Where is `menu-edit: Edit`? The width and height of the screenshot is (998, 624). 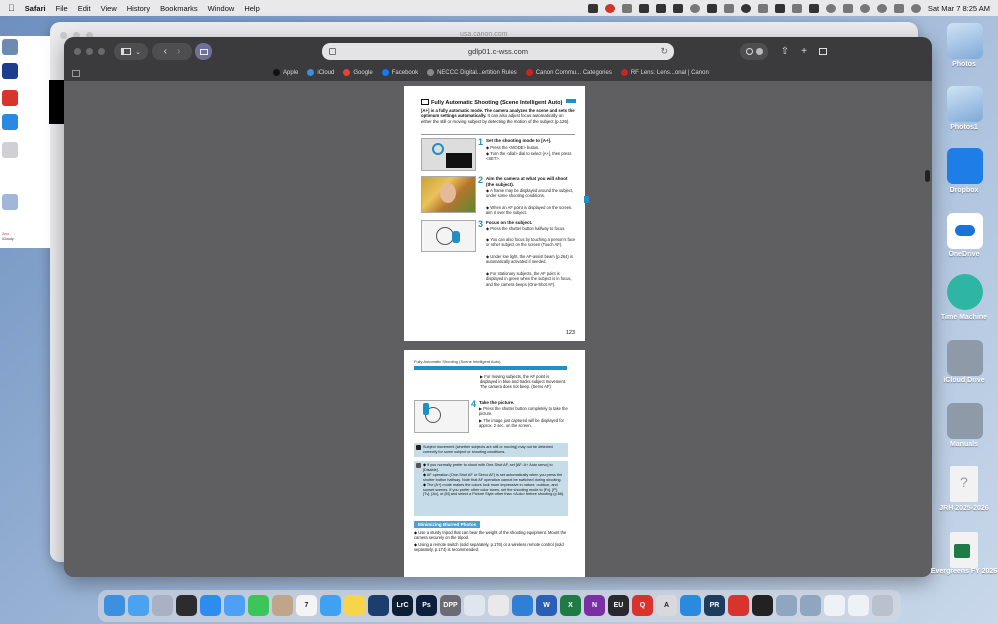
menu-edit: Edit is located at coordinates (84, 8).